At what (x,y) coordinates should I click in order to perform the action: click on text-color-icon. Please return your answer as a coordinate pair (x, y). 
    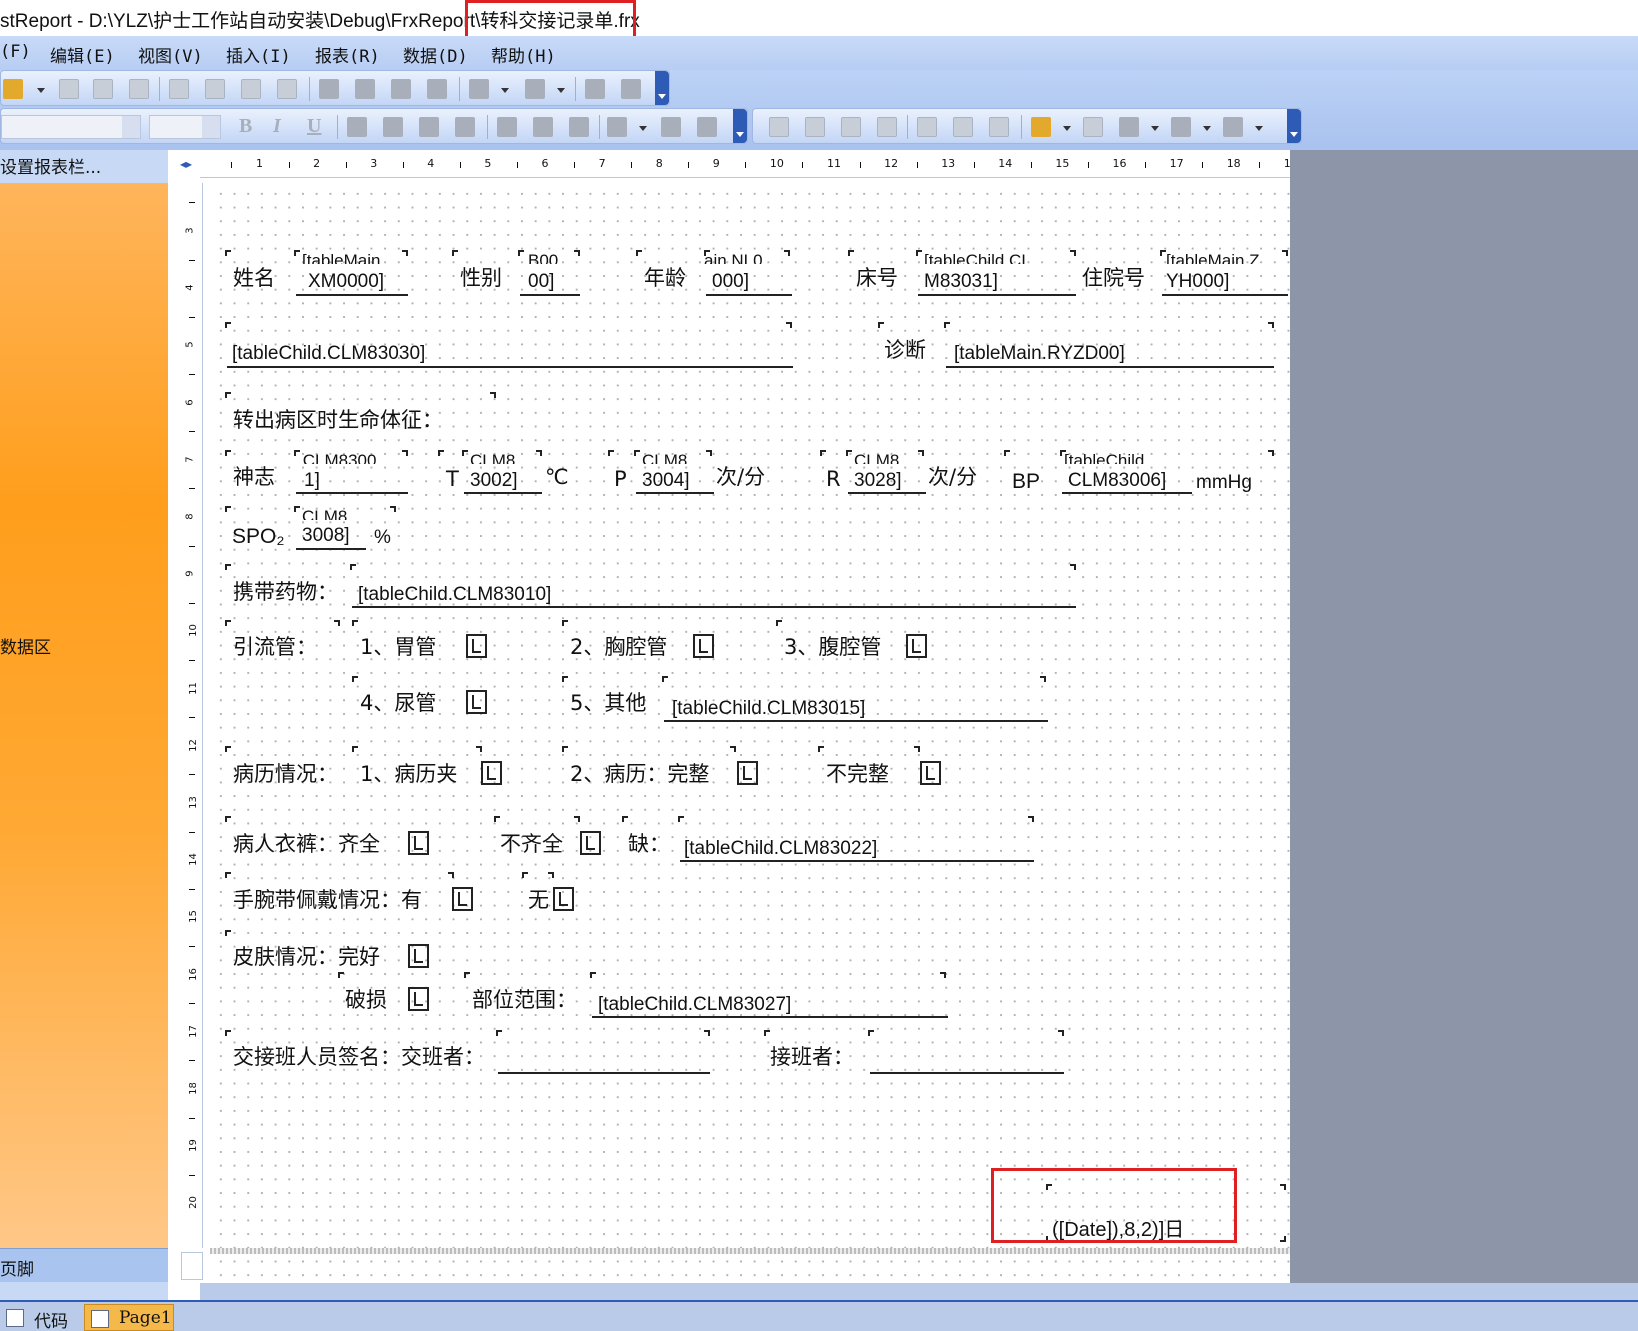
    Looking at the image, I should click on (617, 127).